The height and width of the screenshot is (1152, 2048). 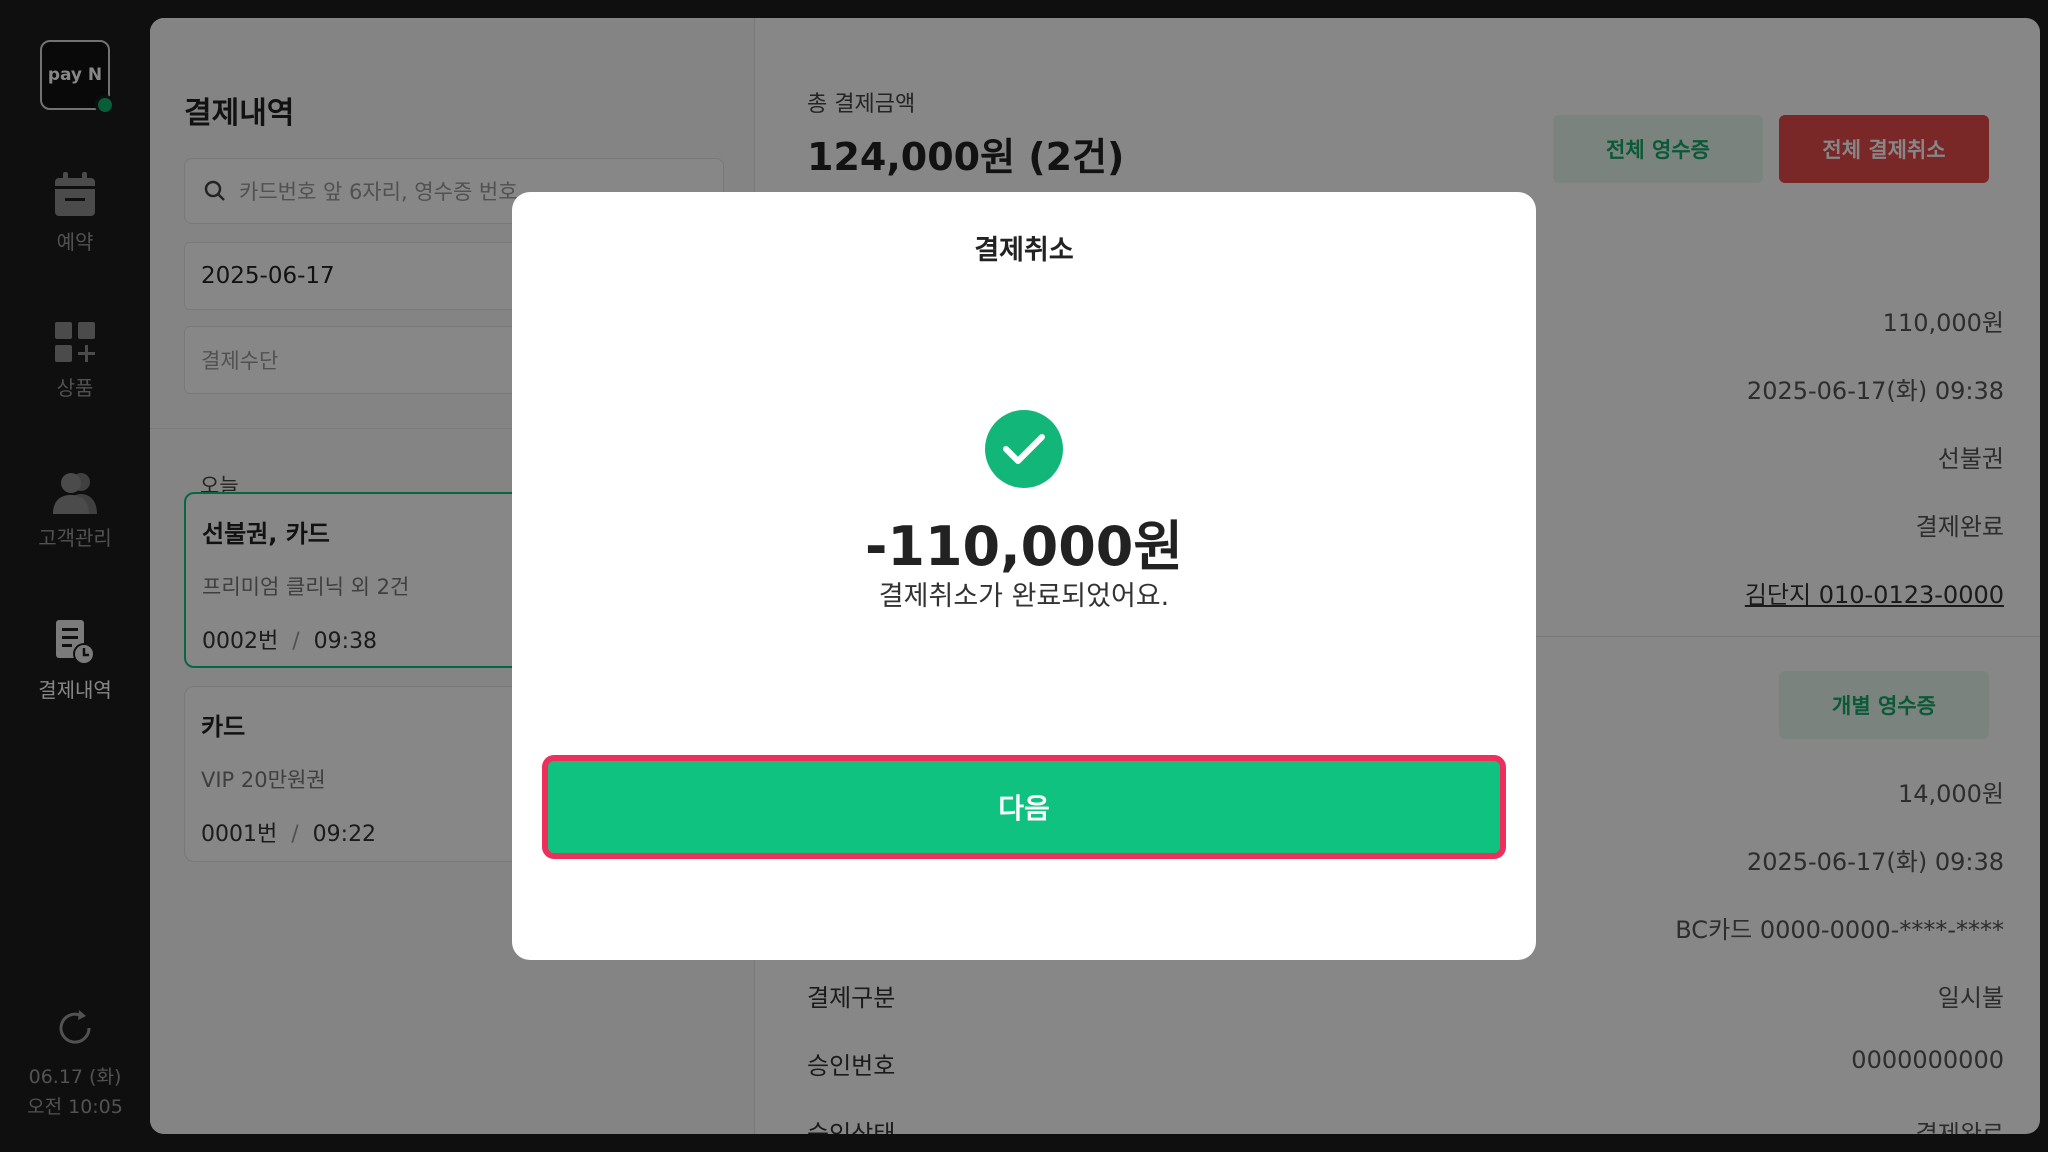 I want to click on next-button-label: 다음, so click(x=1024, y=807).